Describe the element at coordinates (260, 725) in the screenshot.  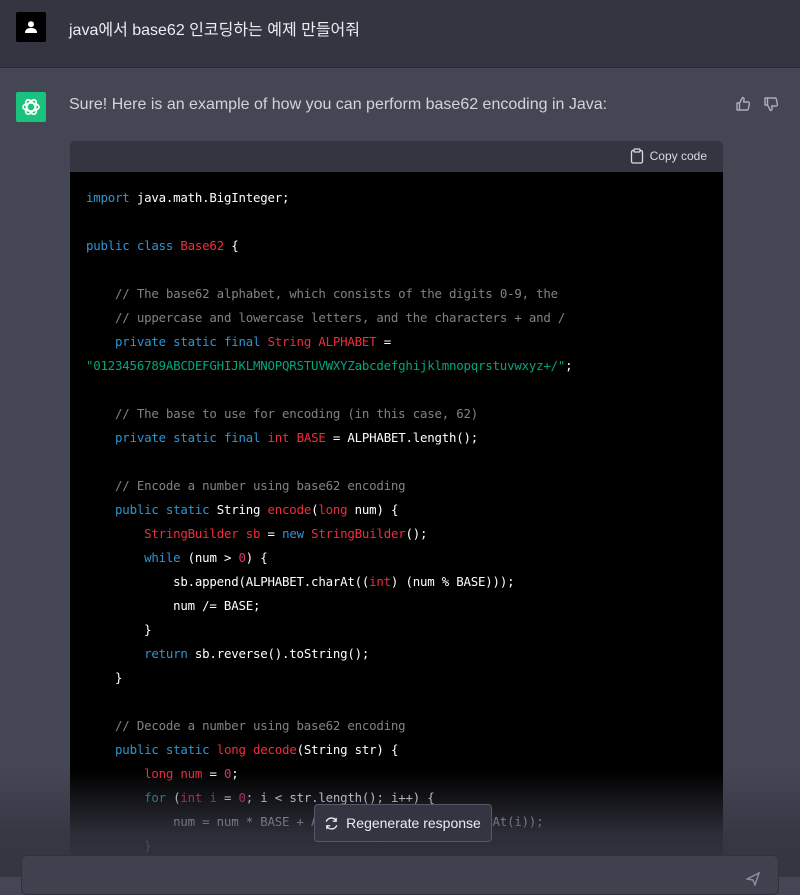
I see `code-token: // Decode a number using base62 encoding` at that location.